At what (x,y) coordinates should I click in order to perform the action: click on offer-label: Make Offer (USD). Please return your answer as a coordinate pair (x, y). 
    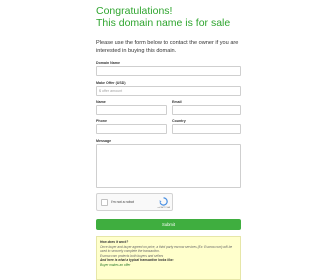
    Looking at the image, I should click on (111, 83).